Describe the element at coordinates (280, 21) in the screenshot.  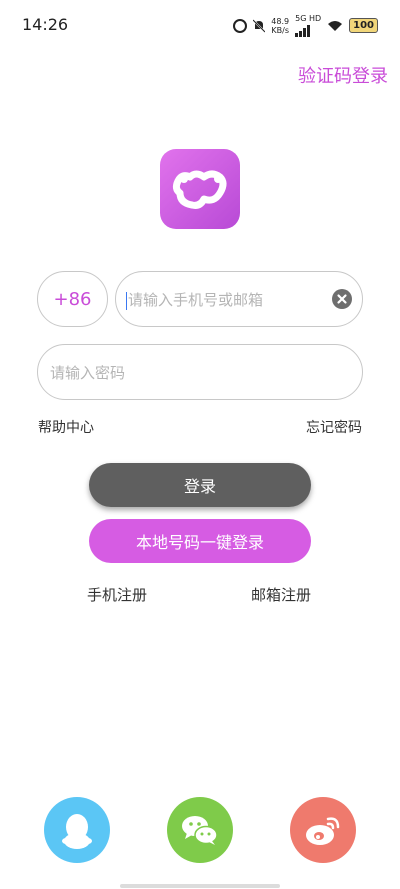
I see `net-speed-value: 48.9` at that location.